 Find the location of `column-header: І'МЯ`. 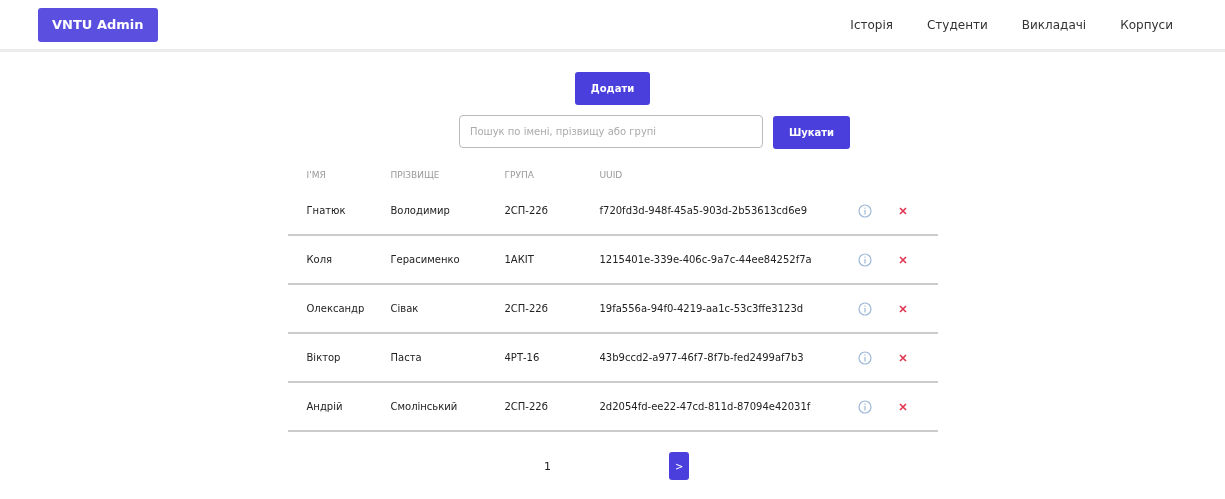

column-header: І'МЯ is located at coordinates (316, 175).